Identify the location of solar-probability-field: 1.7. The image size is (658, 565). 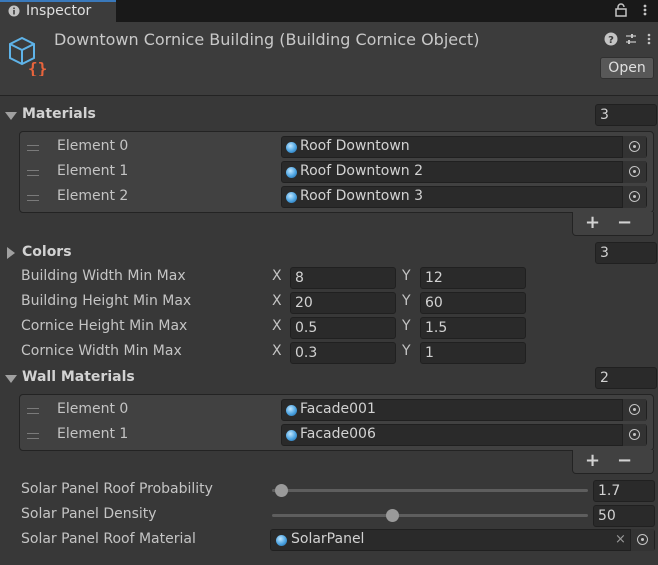
(624, 491).